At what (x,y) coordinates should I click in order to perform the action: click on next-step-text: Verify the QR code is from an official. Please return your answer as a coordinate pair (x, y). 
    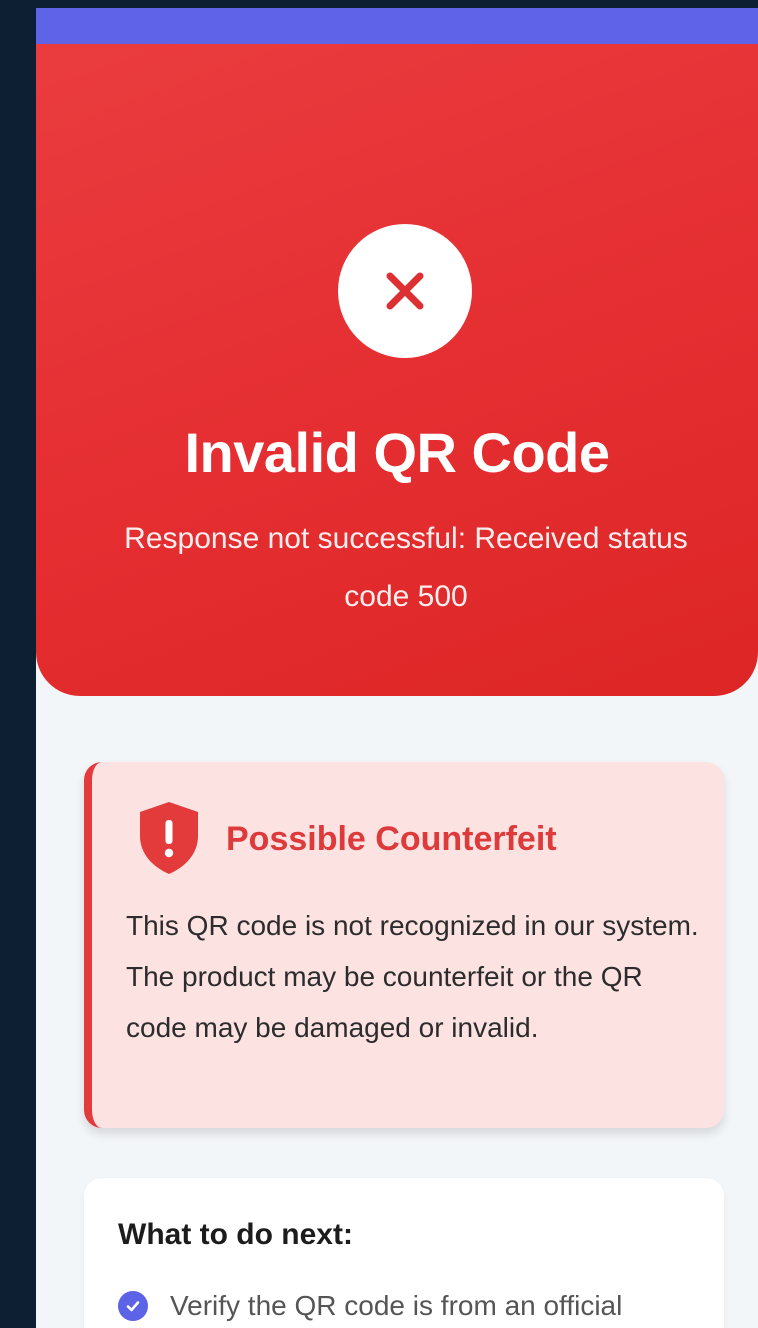
    Looking at the image, I should click on (396, 1305).